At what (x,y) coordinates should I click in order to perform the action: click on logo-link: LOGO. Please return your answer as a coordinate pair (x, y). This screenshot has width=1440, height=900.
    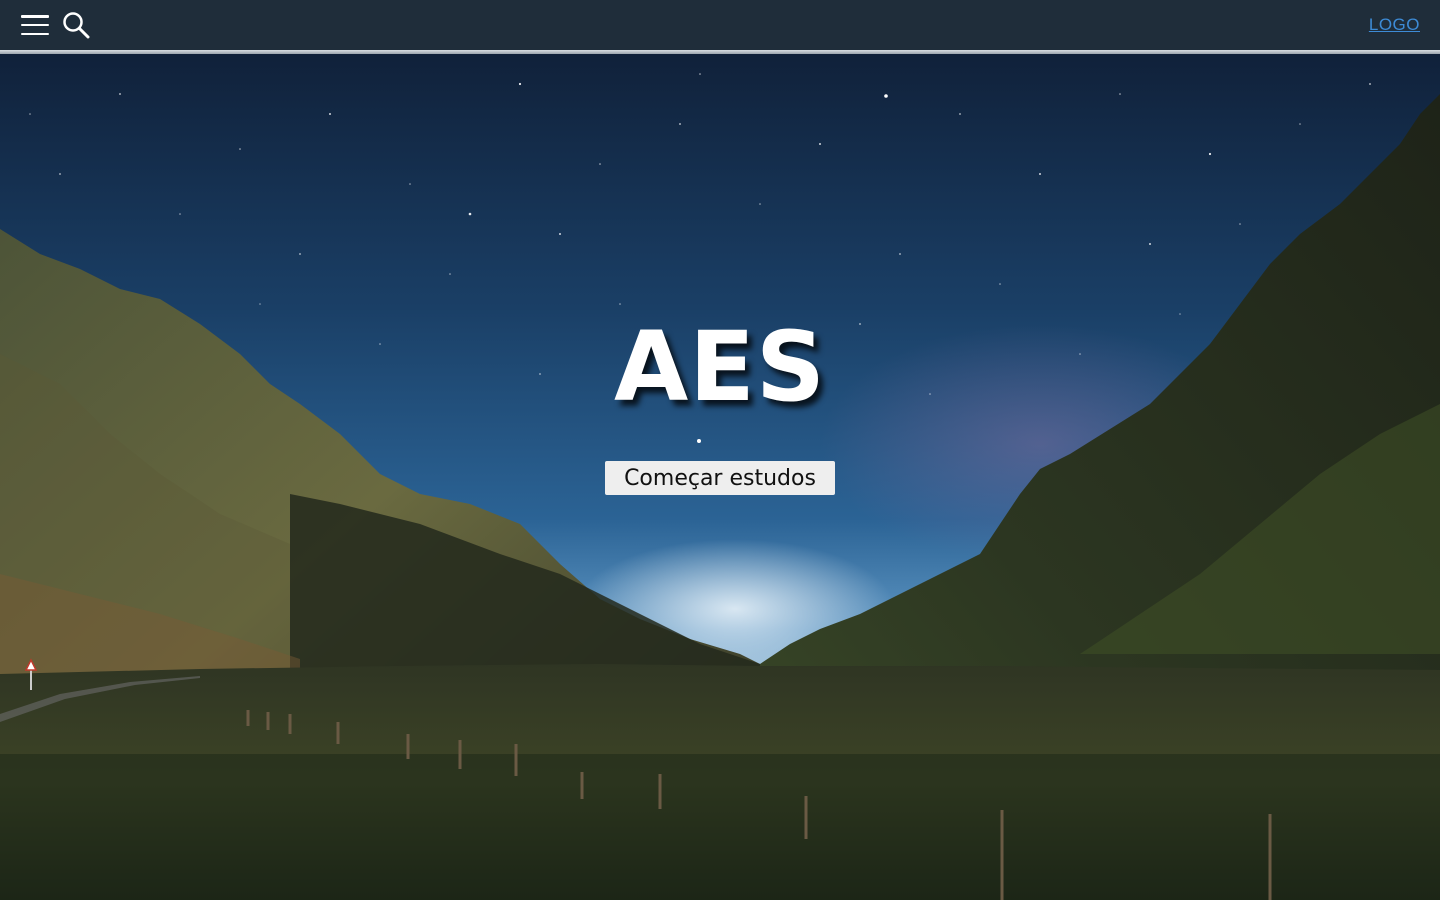
    Looking at the image, I should click on (1394, 25).